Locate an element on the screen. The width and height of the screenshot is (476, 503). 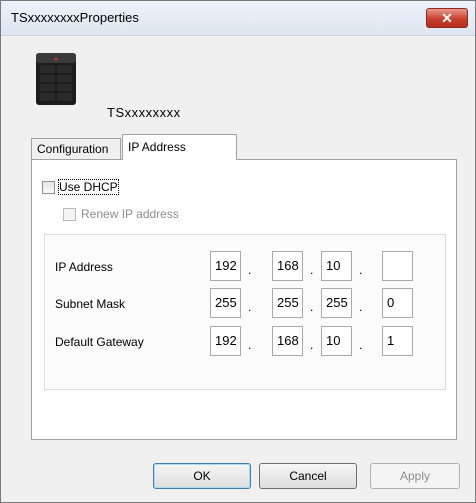
title-bar: TSxxxxxxxxProperties ✕ is located at coordinates (238, 18).